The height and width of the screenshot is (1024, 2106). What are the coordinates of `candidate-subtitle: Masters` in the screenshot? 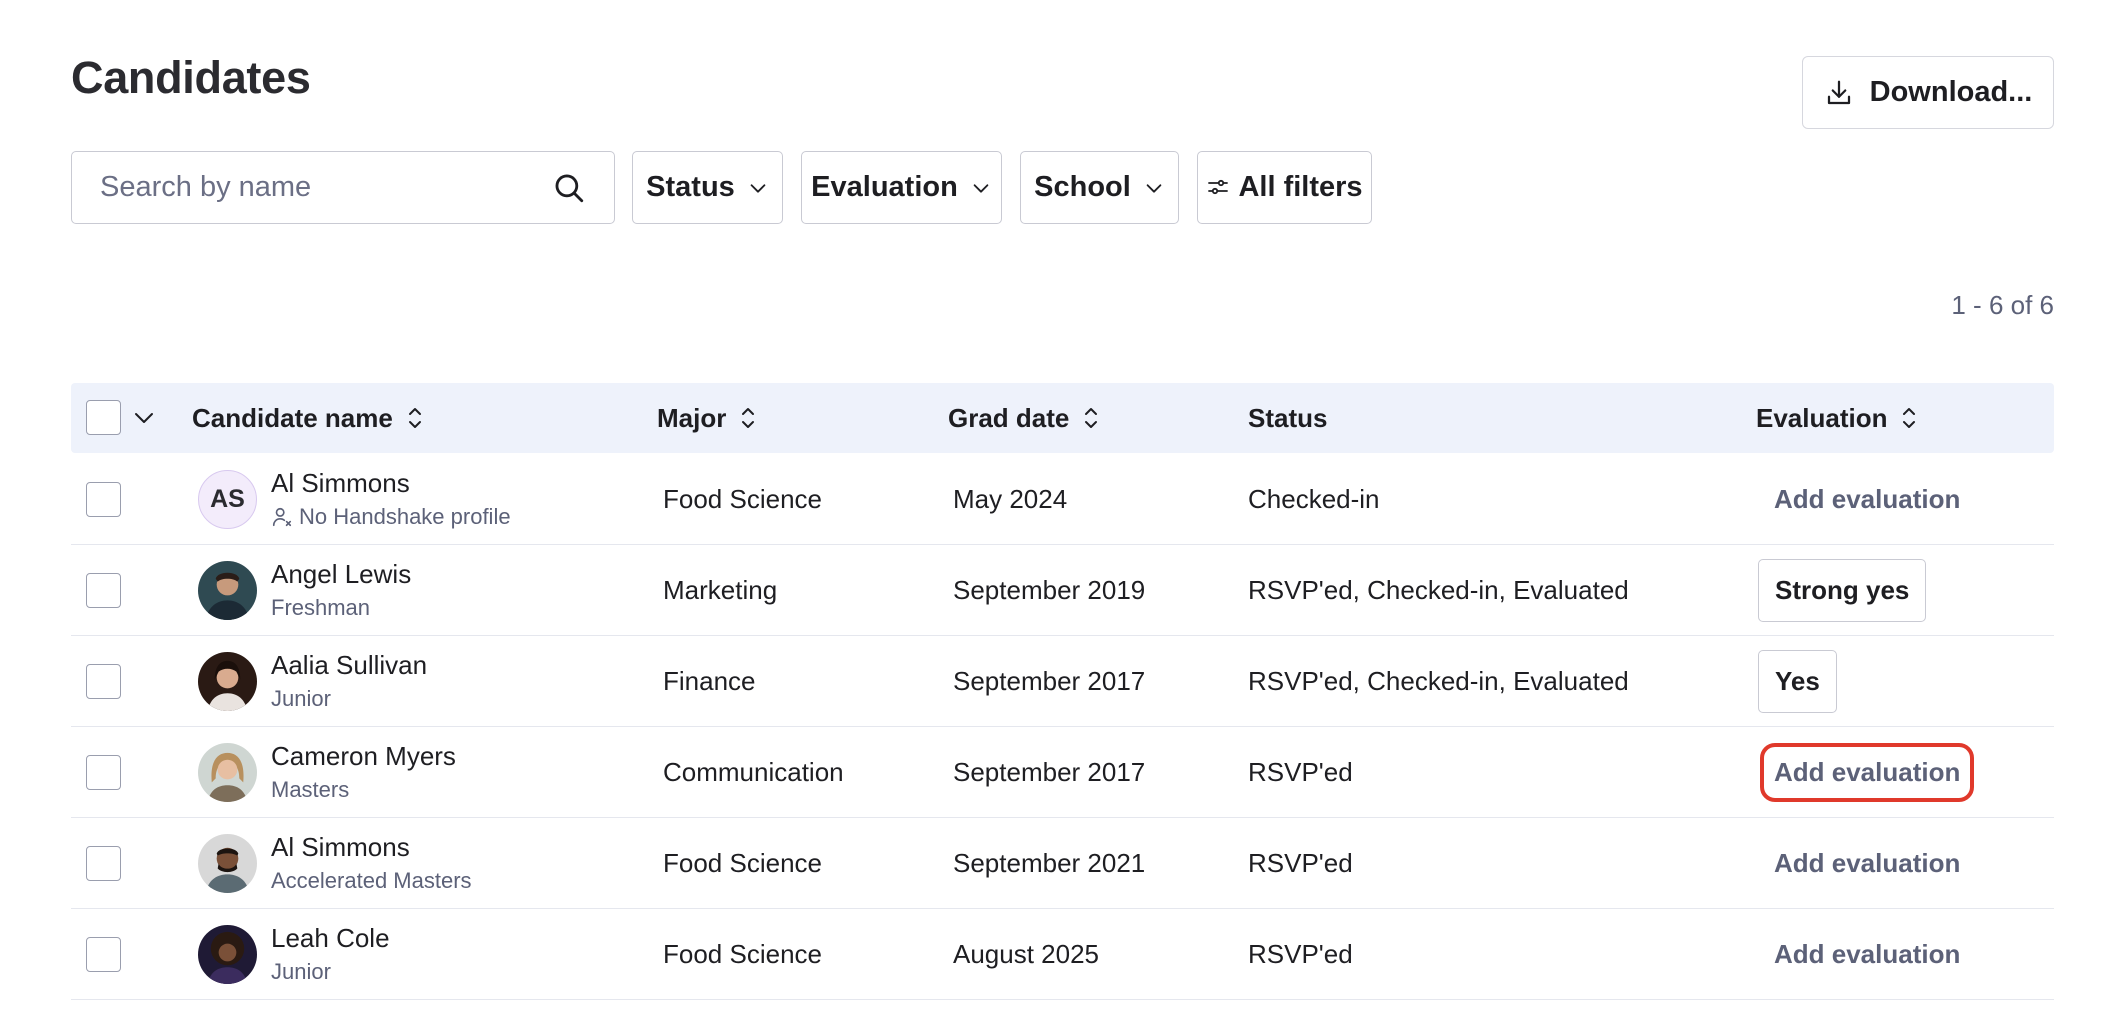 It's located at (310, 789).